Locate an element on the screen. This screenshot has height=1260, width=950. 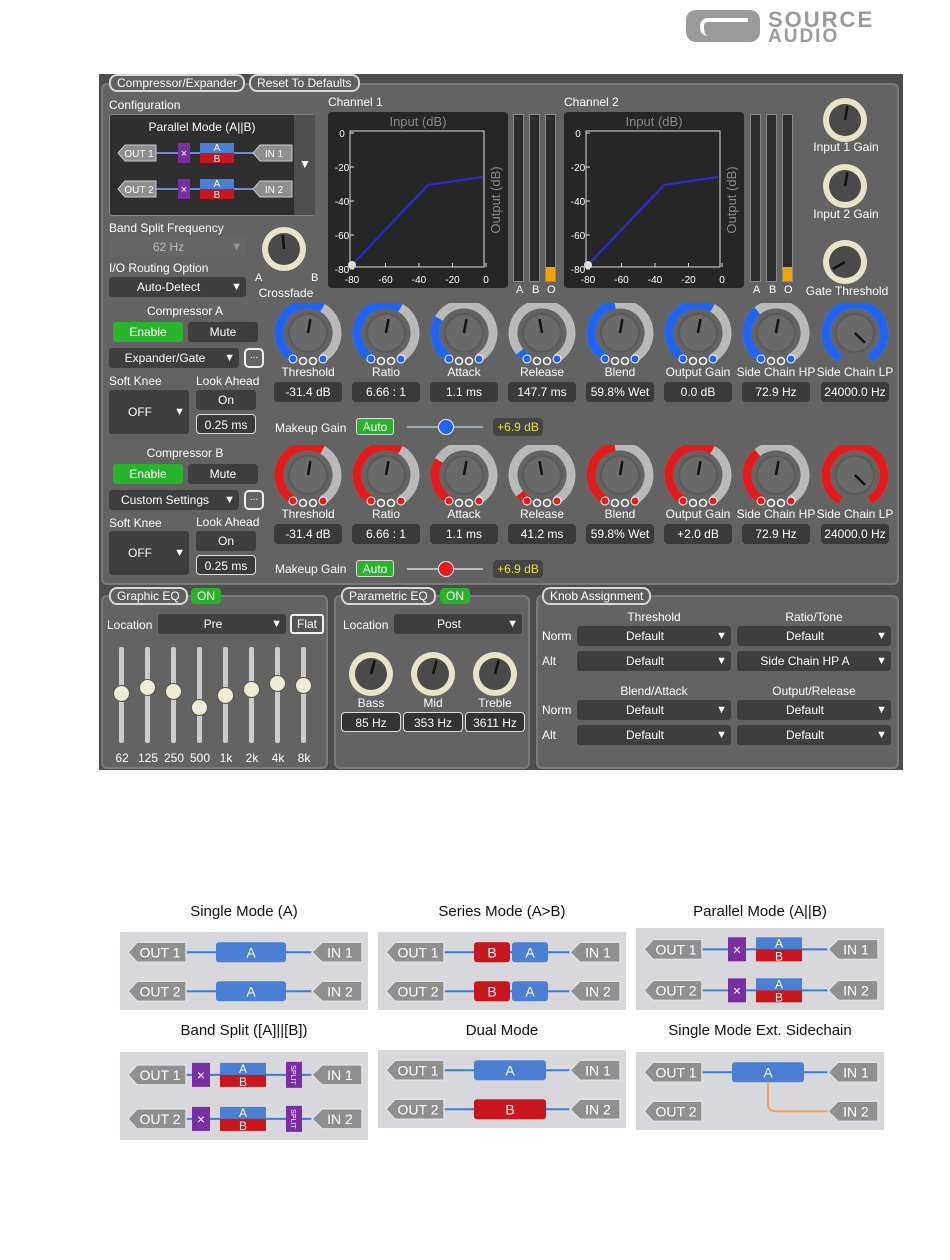
transfer-curve is located at coordinates (417, 221).